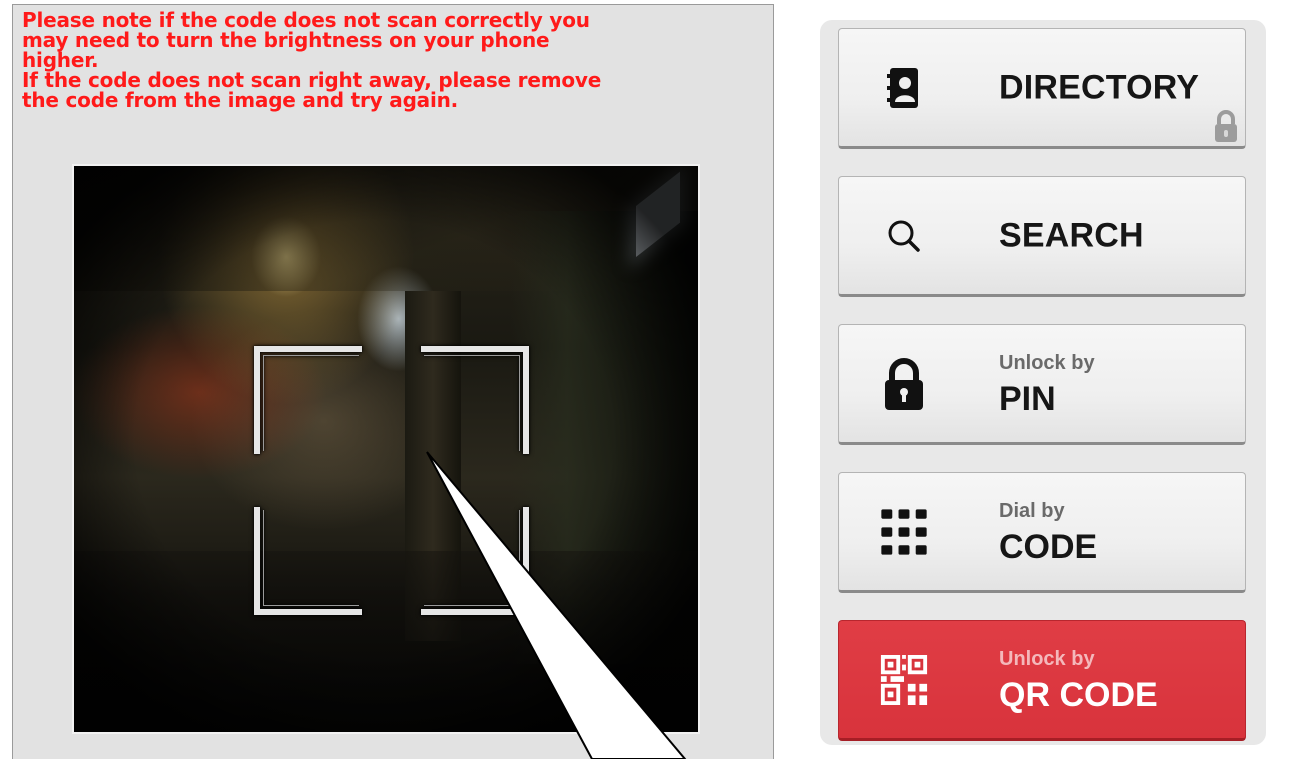  I want to click on qr-label: QR CODE, so click(1078, 695).